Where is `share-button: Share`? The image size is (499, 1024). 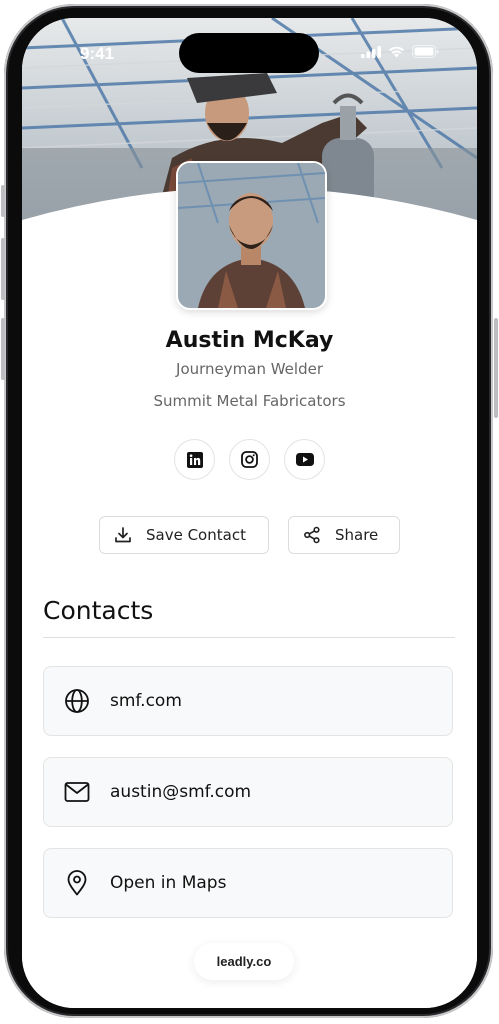
share-button: Share is located at coordinates (344, 535).